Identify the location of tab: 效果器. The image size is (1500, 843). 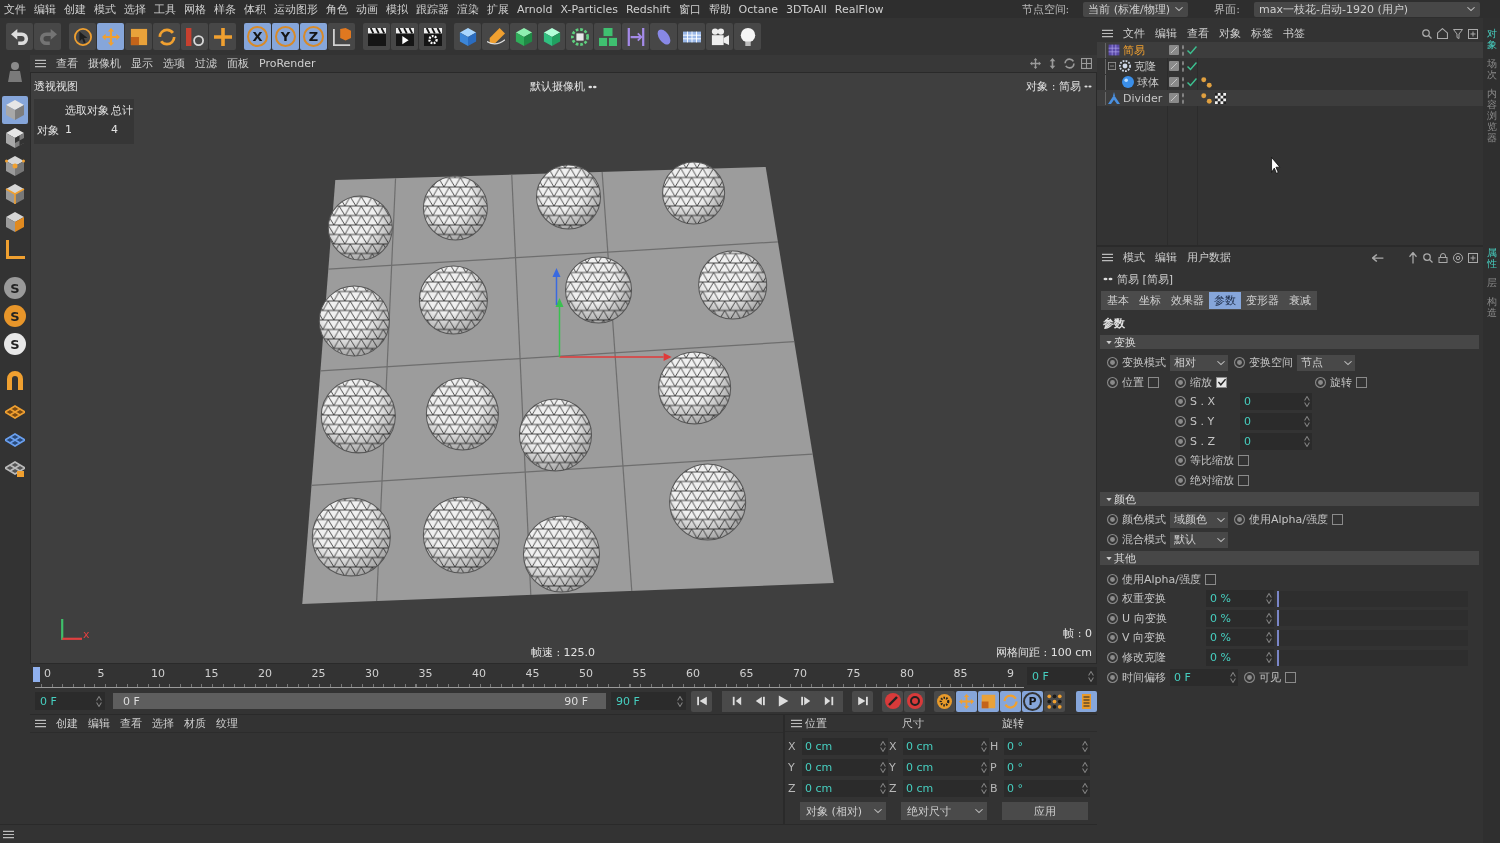
(1187, 300).